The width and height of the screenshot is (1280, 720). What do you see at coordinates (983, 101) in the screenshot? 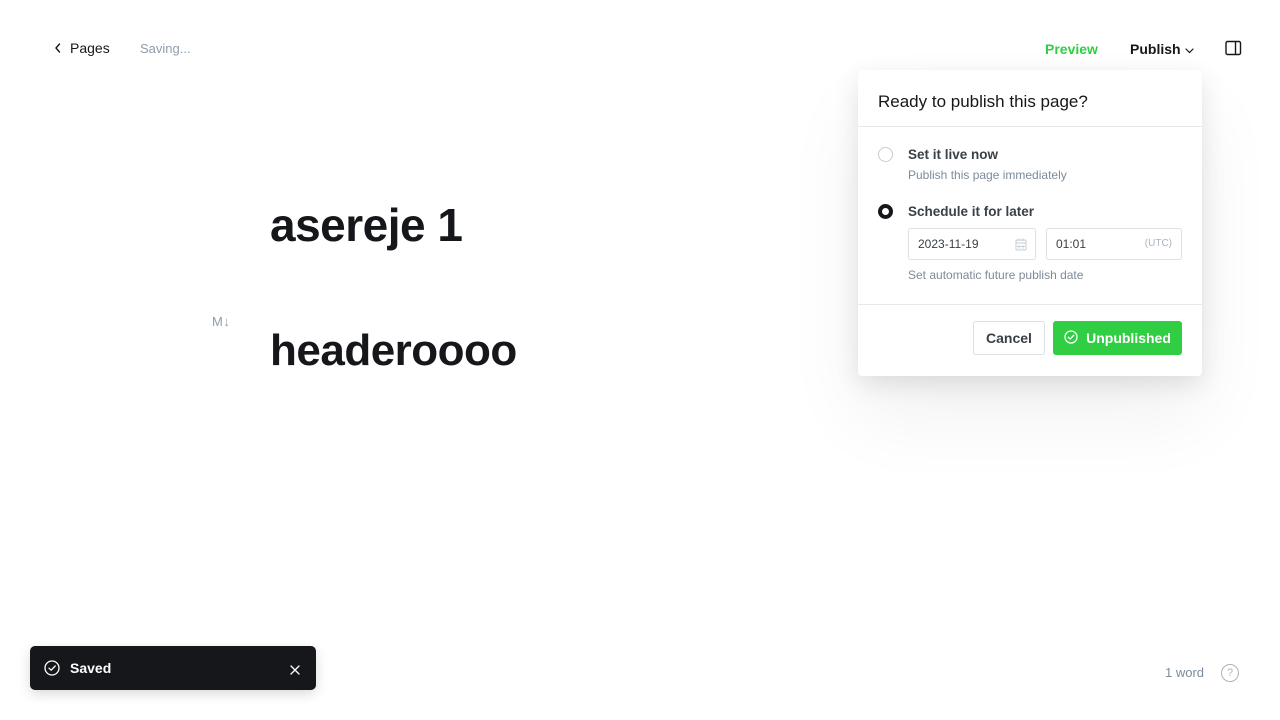
I see `popover-title: Ready to publish this page?` at bounding box center [983, 101].